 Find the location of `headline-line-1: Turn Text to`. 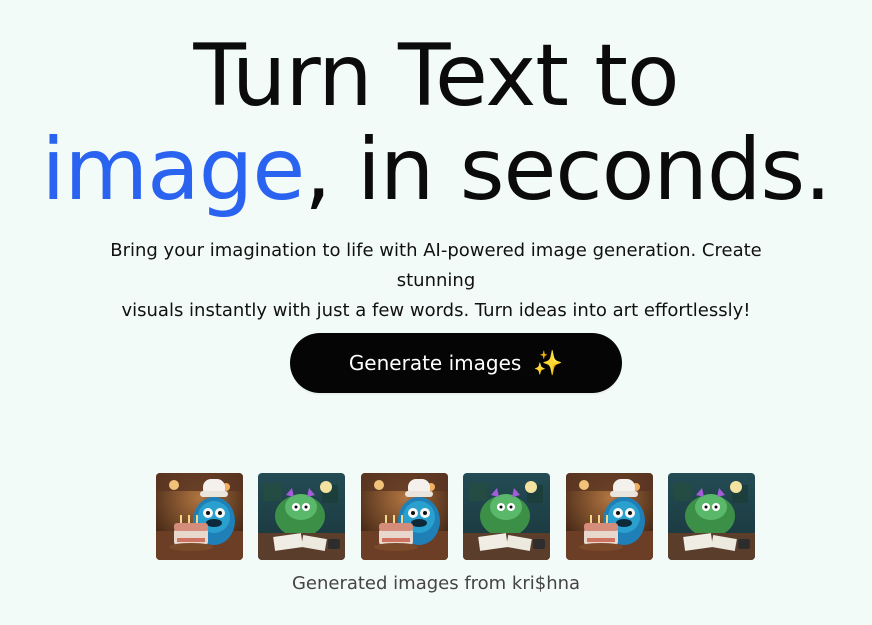

headline-line-1: Turn Text to is located at coordinates (436, 76).